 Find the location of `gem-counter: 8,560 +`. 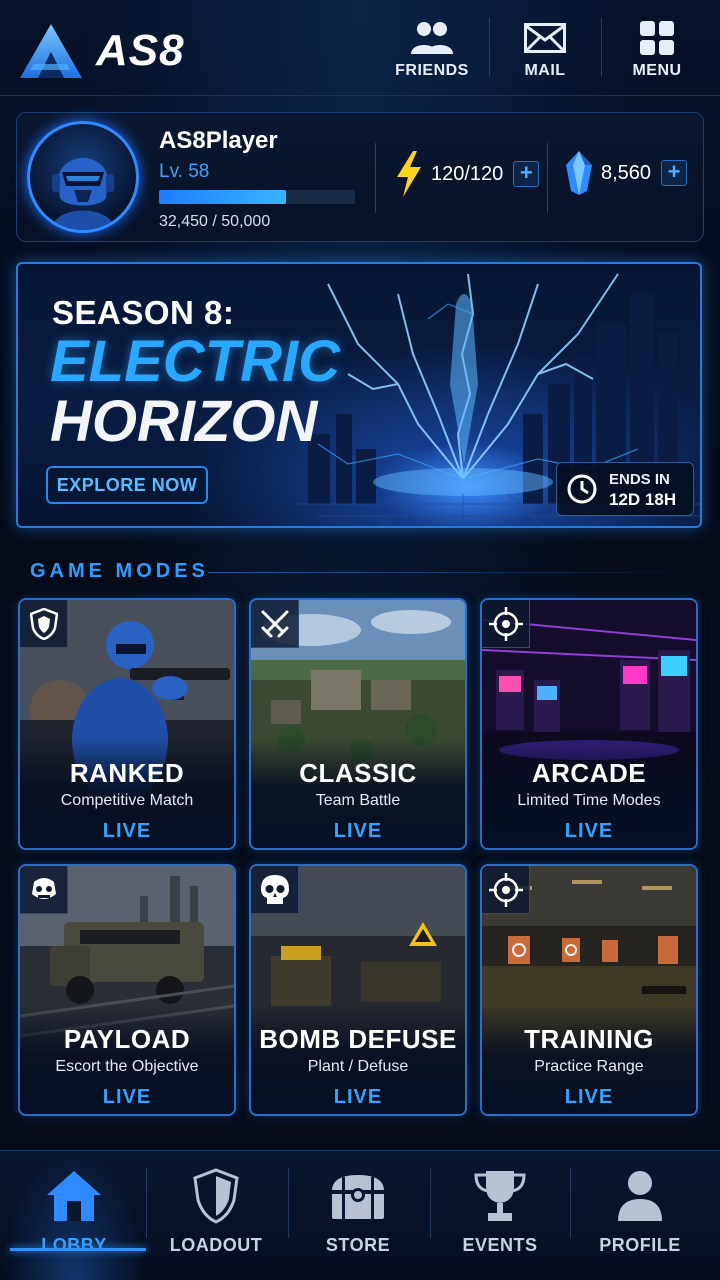

gem-counter: 8,560 + is located at coordinates (626, 173).